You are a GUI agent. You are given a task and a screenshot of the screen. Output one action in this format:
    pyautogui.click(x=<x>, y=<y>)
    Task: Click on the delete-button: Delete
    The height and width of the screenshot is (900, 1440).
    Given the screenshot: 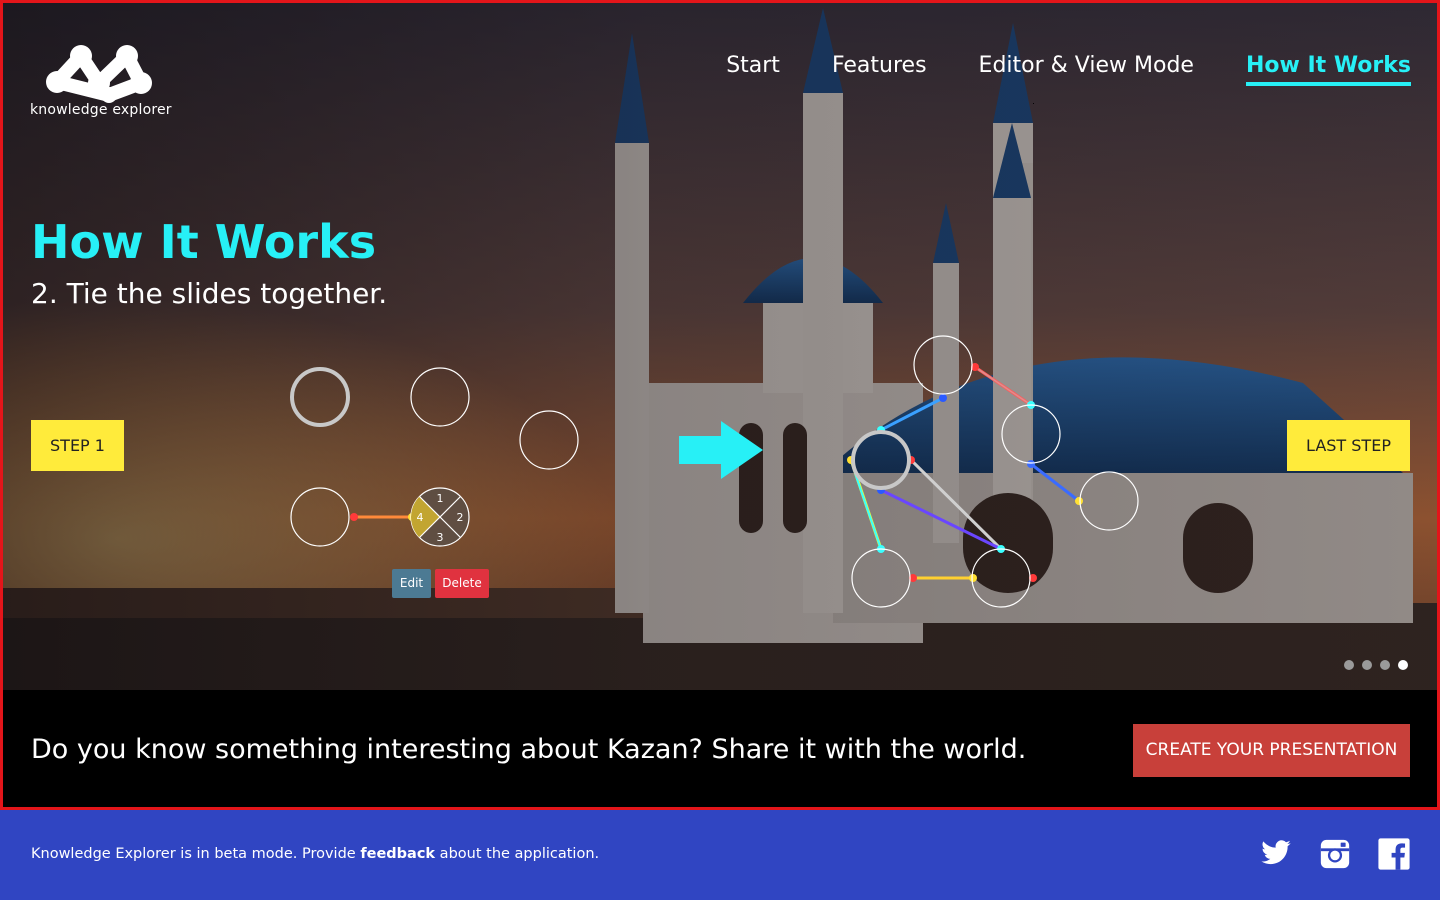 What is the action you would take?
    pyautogui.click(x=462, y=583)
    